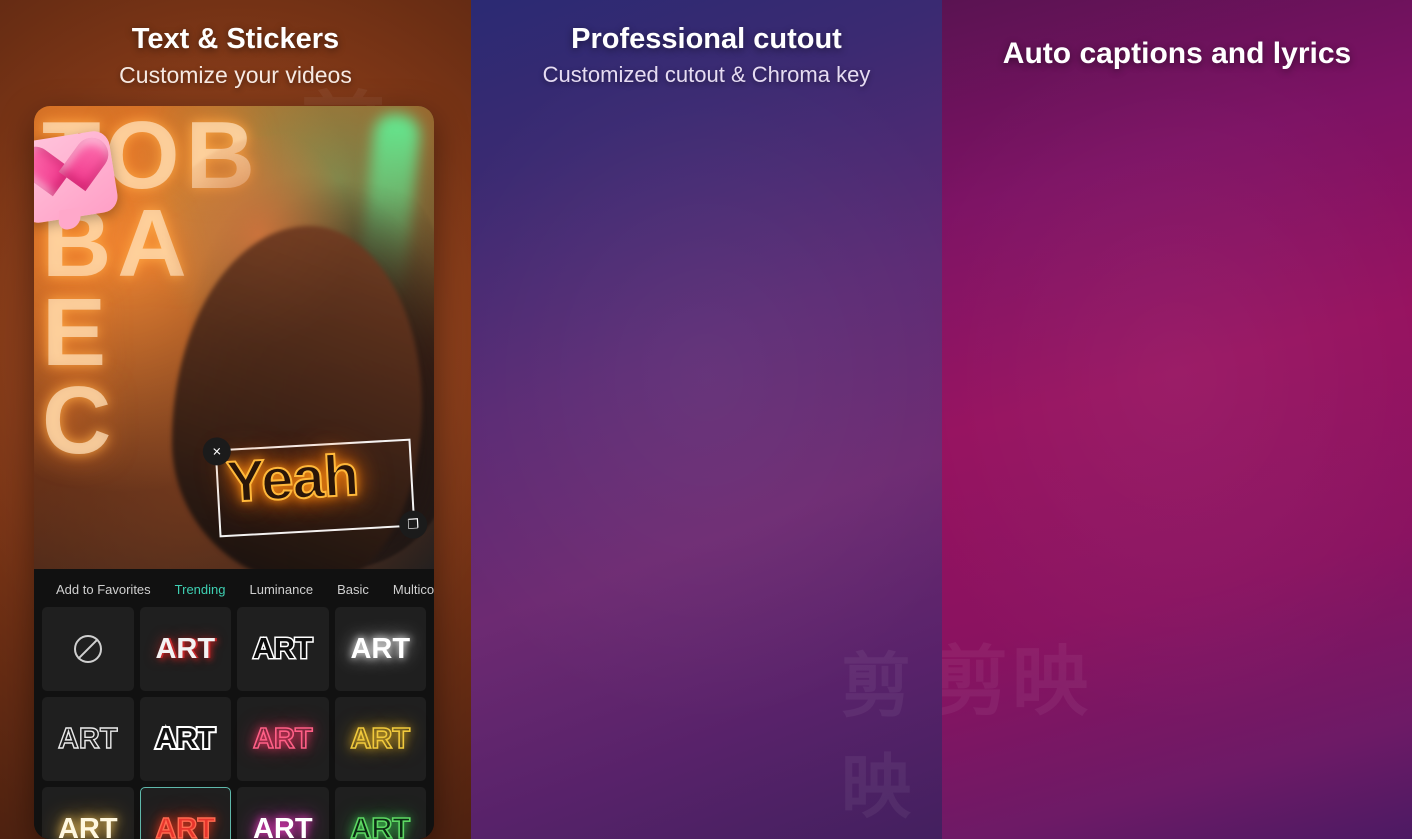  I want to click on text-overlay-label: Yeah, so click(292, 479).